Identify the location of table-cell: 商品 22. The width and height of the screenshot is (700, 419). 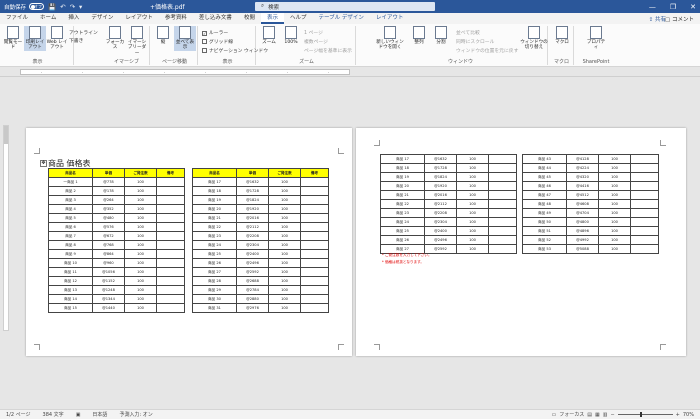
(402, 204).